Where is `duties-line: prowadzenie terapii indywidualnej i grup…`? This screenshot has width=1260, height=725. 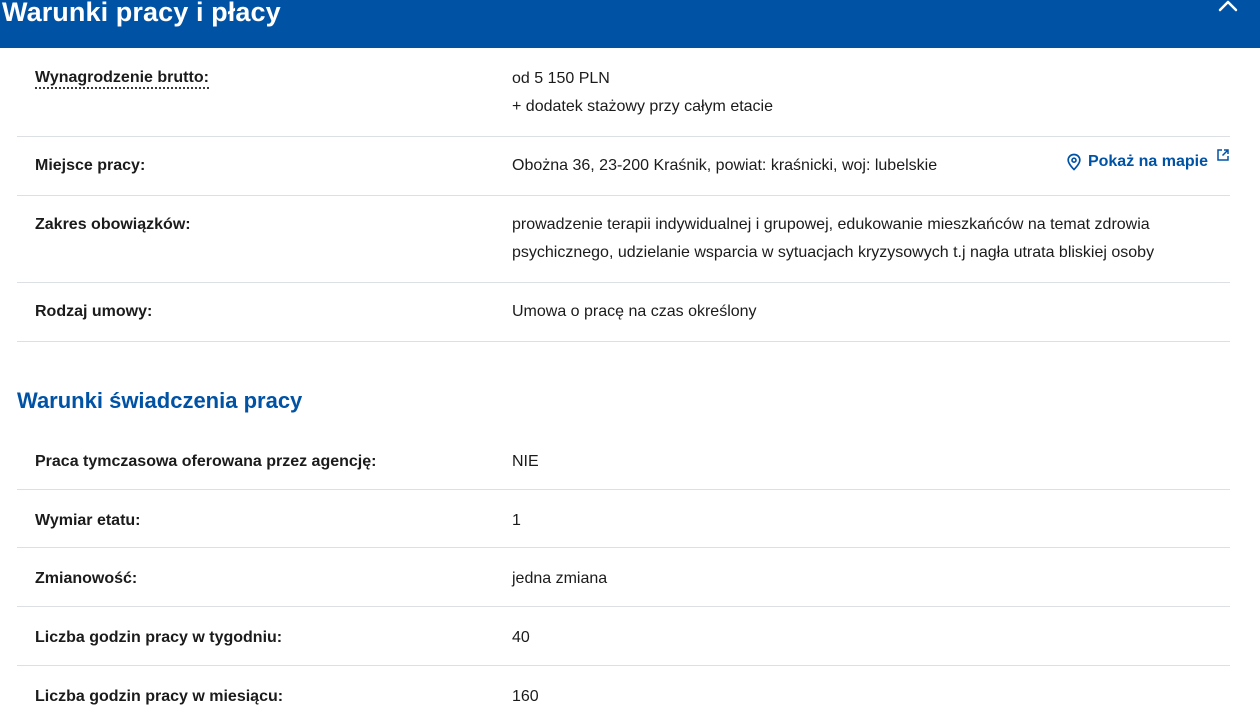 duties-line: prowadzenie terapii indywidualnej i grup… is located at coordinates (831, 224).